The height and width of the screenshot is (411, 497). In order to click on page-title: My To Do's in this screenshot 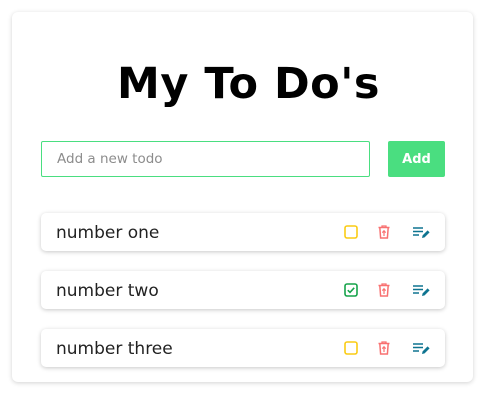, I will do `click(248, 84)`.